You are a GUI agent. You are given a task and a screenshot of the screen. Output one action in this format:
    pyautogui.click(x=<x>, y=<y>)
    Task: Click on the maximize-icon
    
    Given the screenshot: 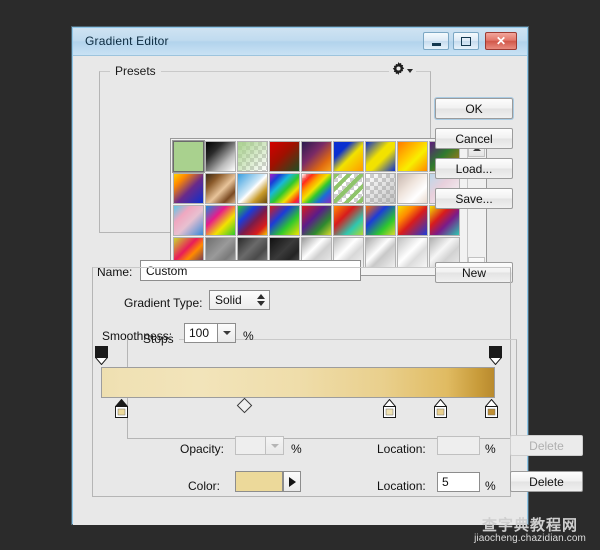 What is the action you would take?
    pyautogui.click(x=466, y=41)
    